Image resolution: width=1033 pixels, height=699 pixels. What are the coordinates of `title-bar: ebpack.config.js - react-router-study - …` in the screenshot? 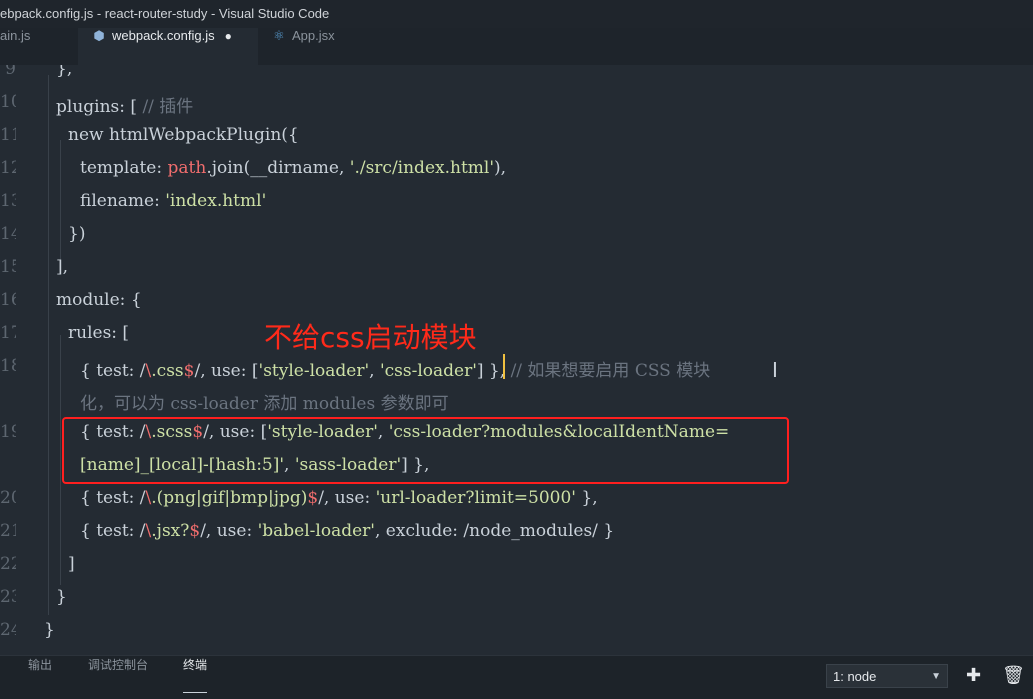 It's located at (516, 14).